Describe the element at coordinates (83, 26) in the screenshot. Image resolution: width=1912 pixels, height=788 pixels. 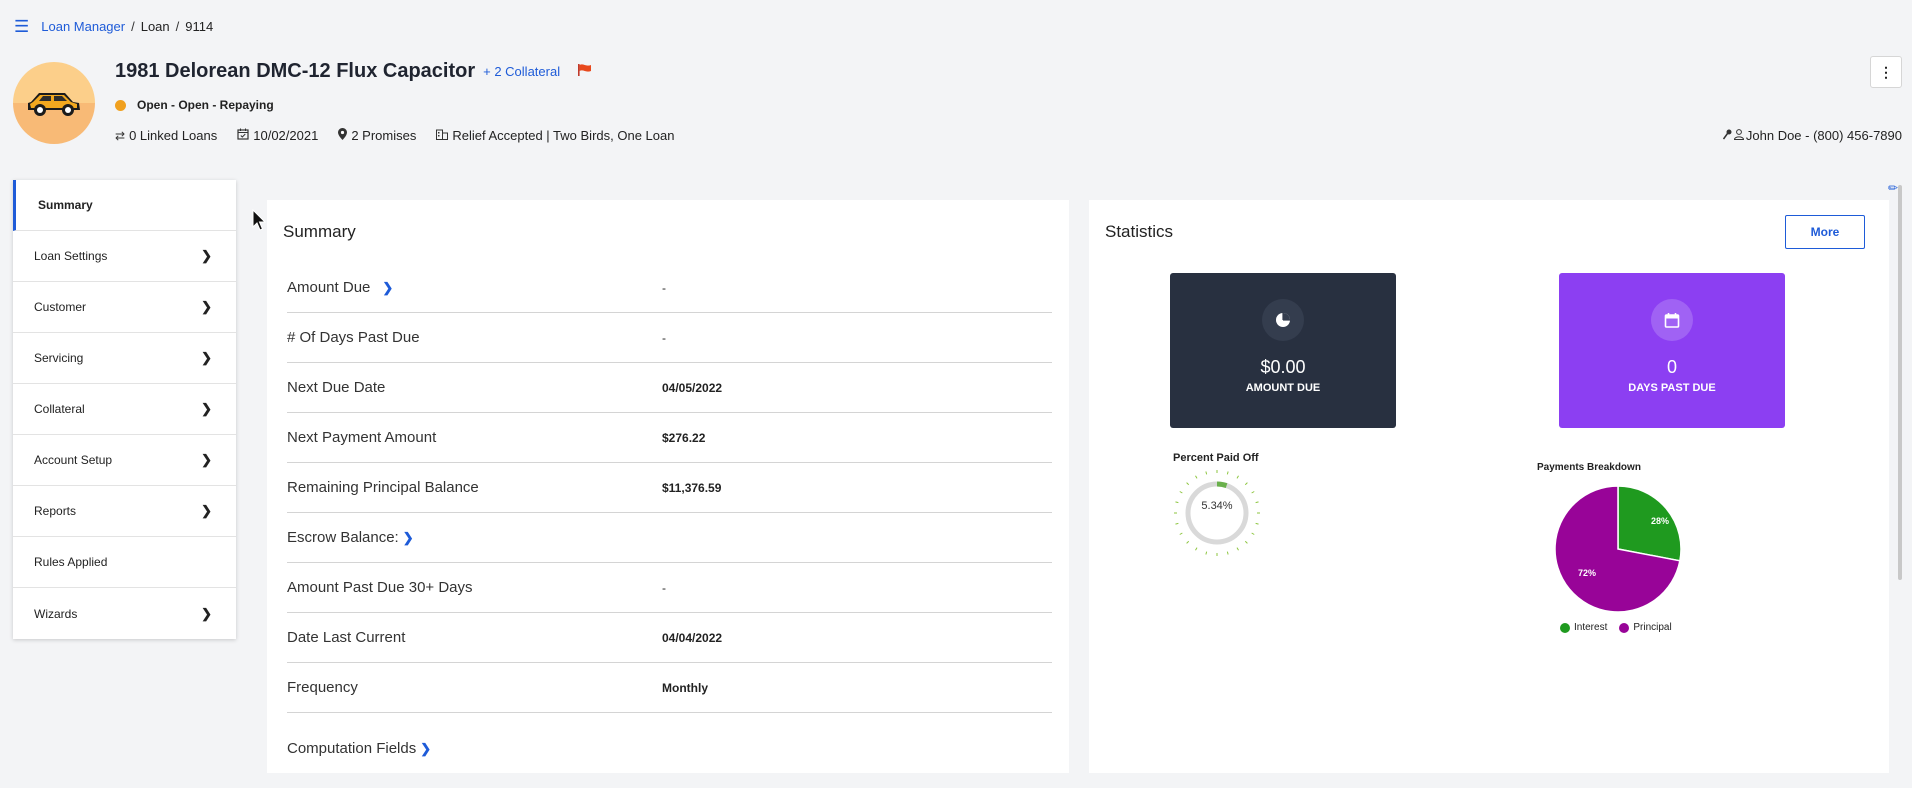
I see `breadcrumb-loan-manager: Loan Manager` at that location.